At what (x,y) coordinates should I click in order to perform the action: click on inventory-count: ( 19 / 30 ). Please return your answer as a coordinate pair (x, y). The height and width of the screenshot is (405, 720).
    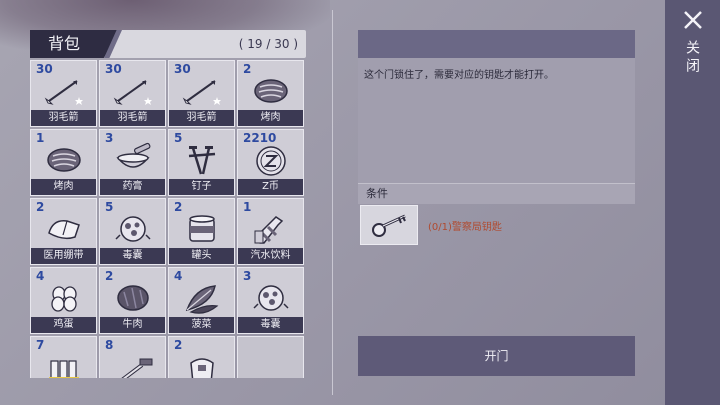
    Looking at the image, I should click on (268, 44).